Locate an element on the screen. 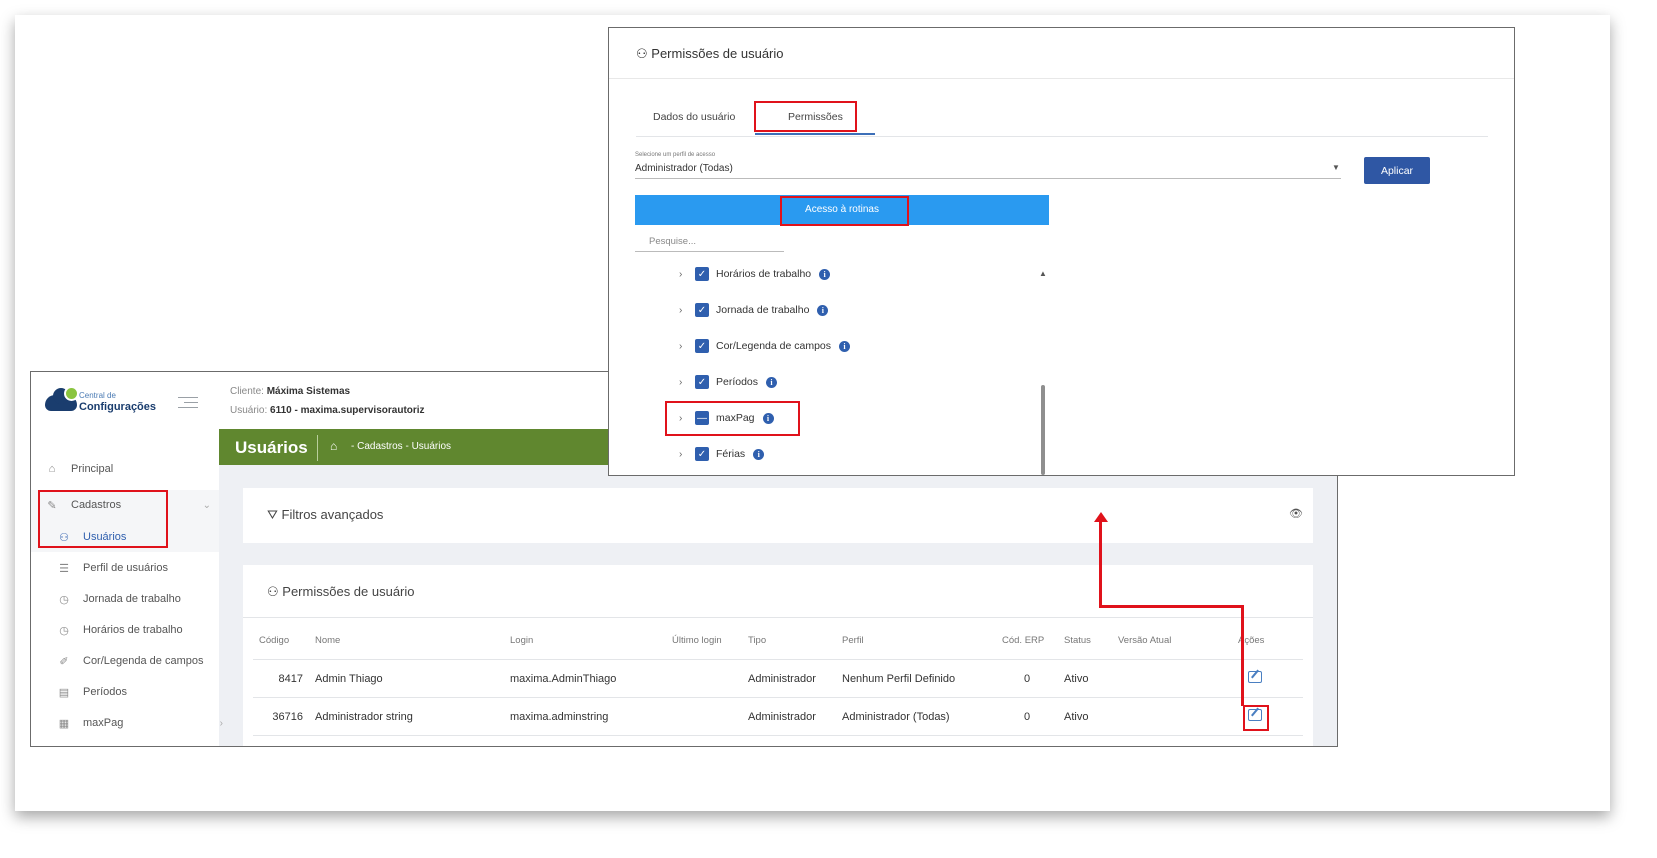 The width and height of the screenshot is (1657, 858). profile-select-underline is located at coordinates (988, 178).